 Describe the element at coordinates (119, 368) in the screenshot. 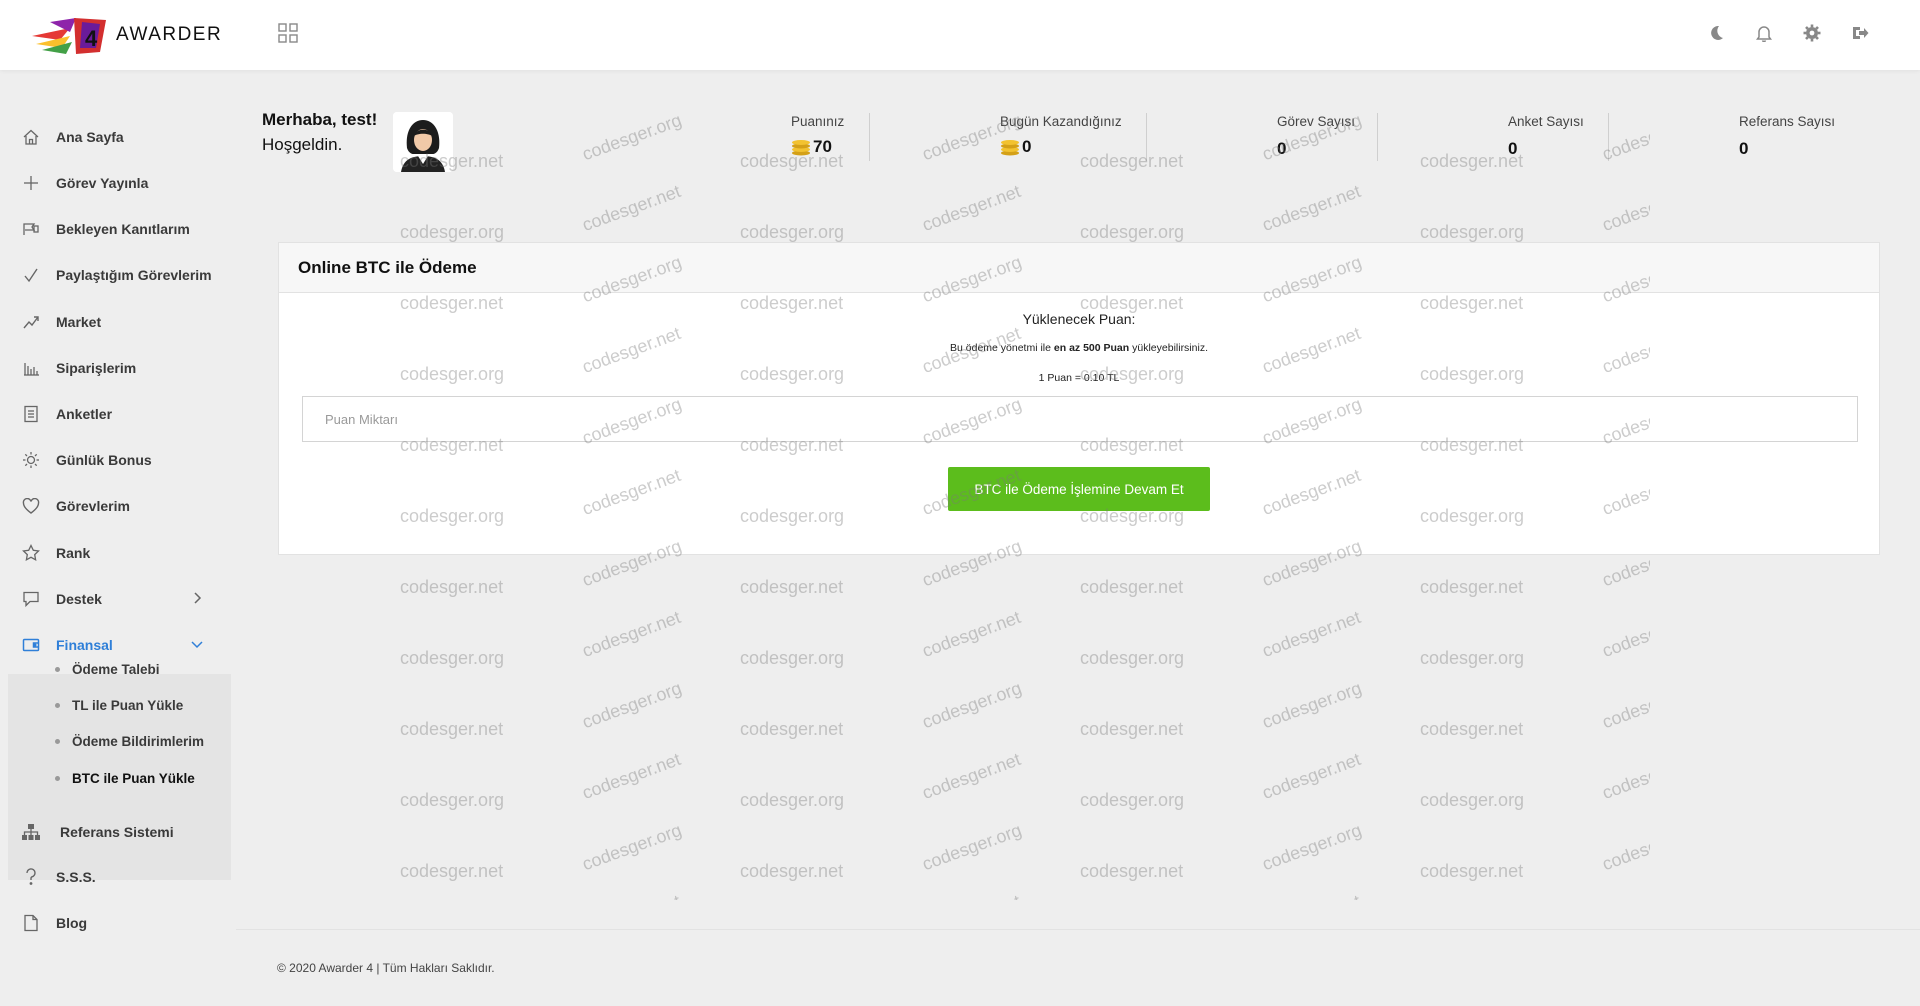

I see `sidebar-item-siparislerim: Siparişlerim` at that location.